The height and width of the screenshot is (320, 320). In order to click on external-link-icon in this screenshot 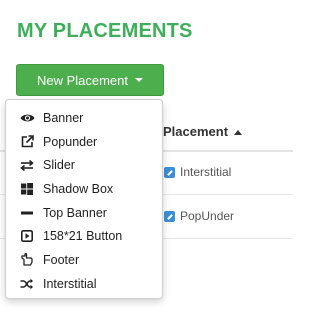, I will do `click(27, 142)`.